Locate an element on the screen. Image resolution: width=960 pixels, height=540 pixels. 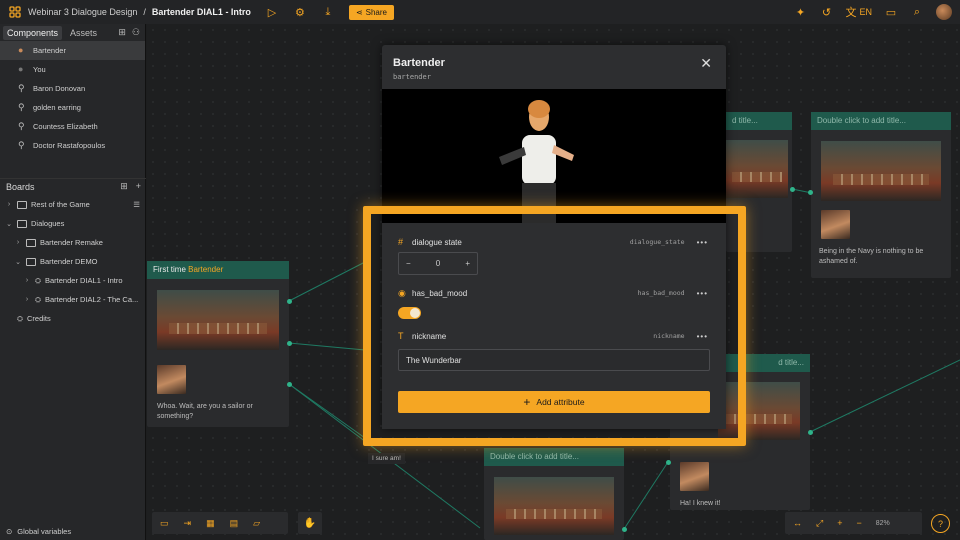
component-item-doctor-rastafopoulos: ⚲ Doctor Rastafopoulos is located at coordinates (72, 145).